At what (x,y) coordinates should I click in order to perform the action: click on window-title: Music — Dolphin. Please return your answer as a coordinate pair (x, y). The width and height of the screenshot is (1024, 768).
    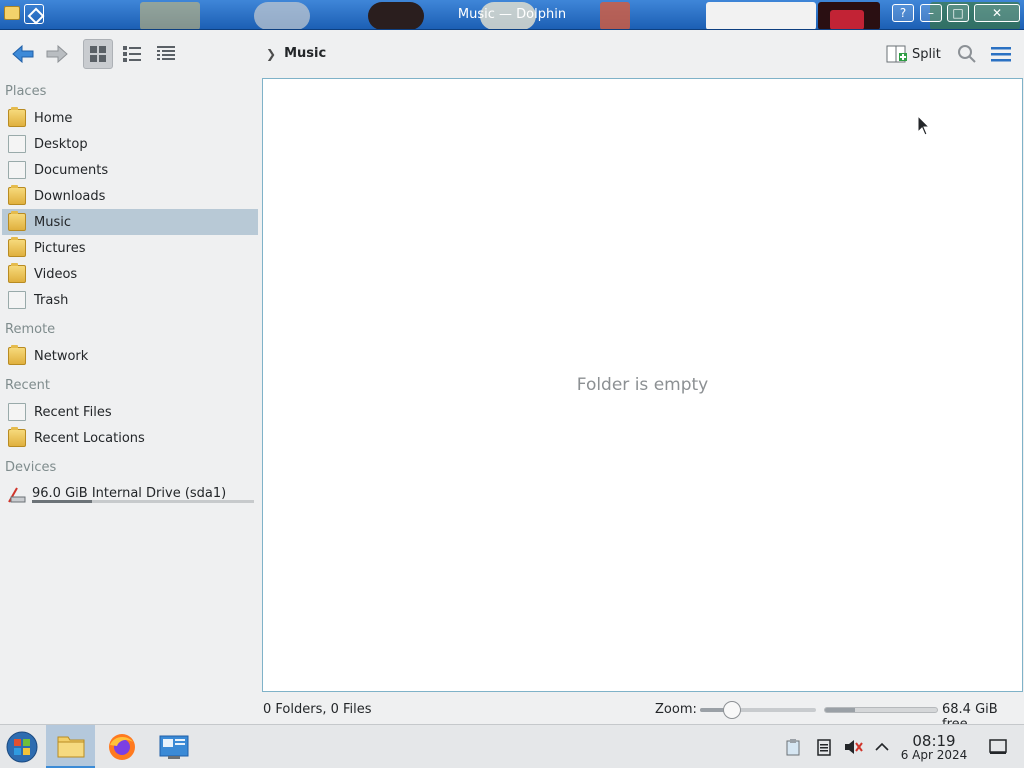
    Looking at the image, I should click on (512, 14).